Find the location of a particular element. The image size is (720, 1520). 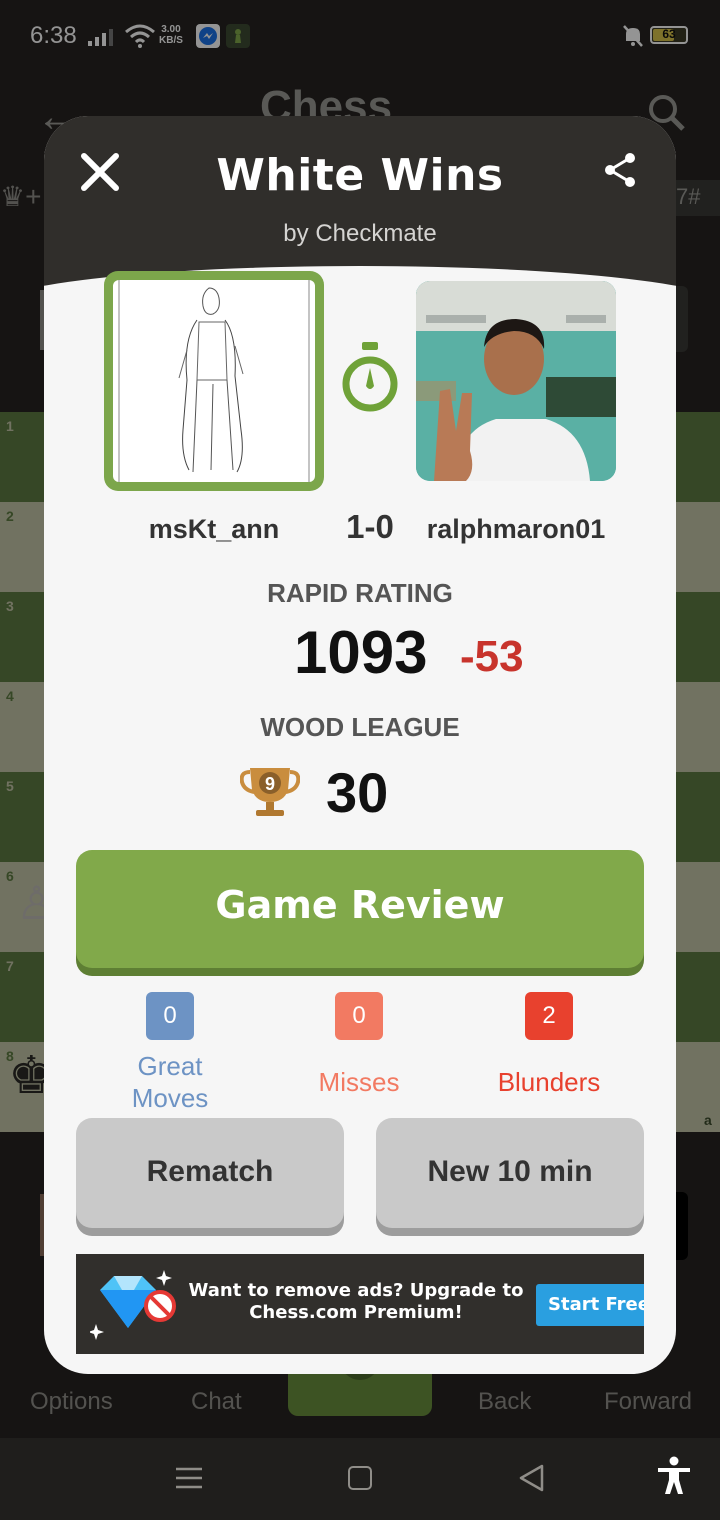

trophy-rank: 9 is located at coordinates (270, 784).